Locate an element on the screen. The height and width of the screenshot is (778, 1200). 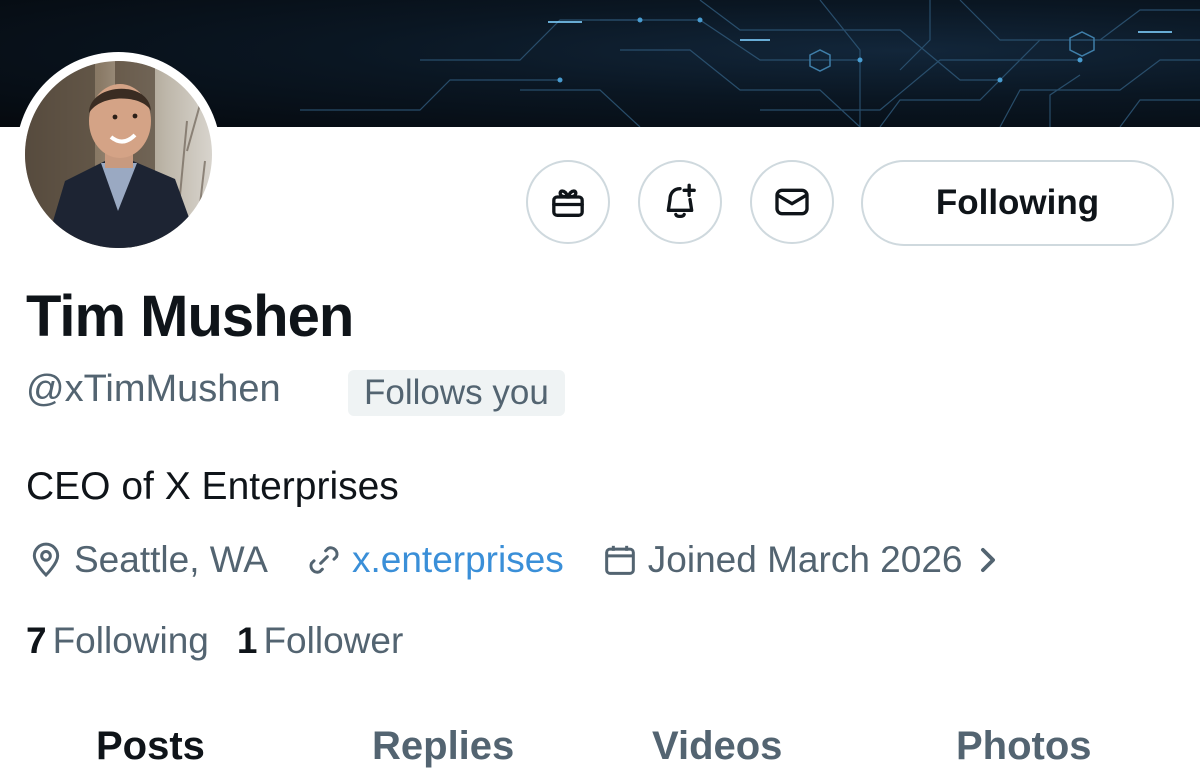
followers-label: Follower is located at coordinates (333, 640).